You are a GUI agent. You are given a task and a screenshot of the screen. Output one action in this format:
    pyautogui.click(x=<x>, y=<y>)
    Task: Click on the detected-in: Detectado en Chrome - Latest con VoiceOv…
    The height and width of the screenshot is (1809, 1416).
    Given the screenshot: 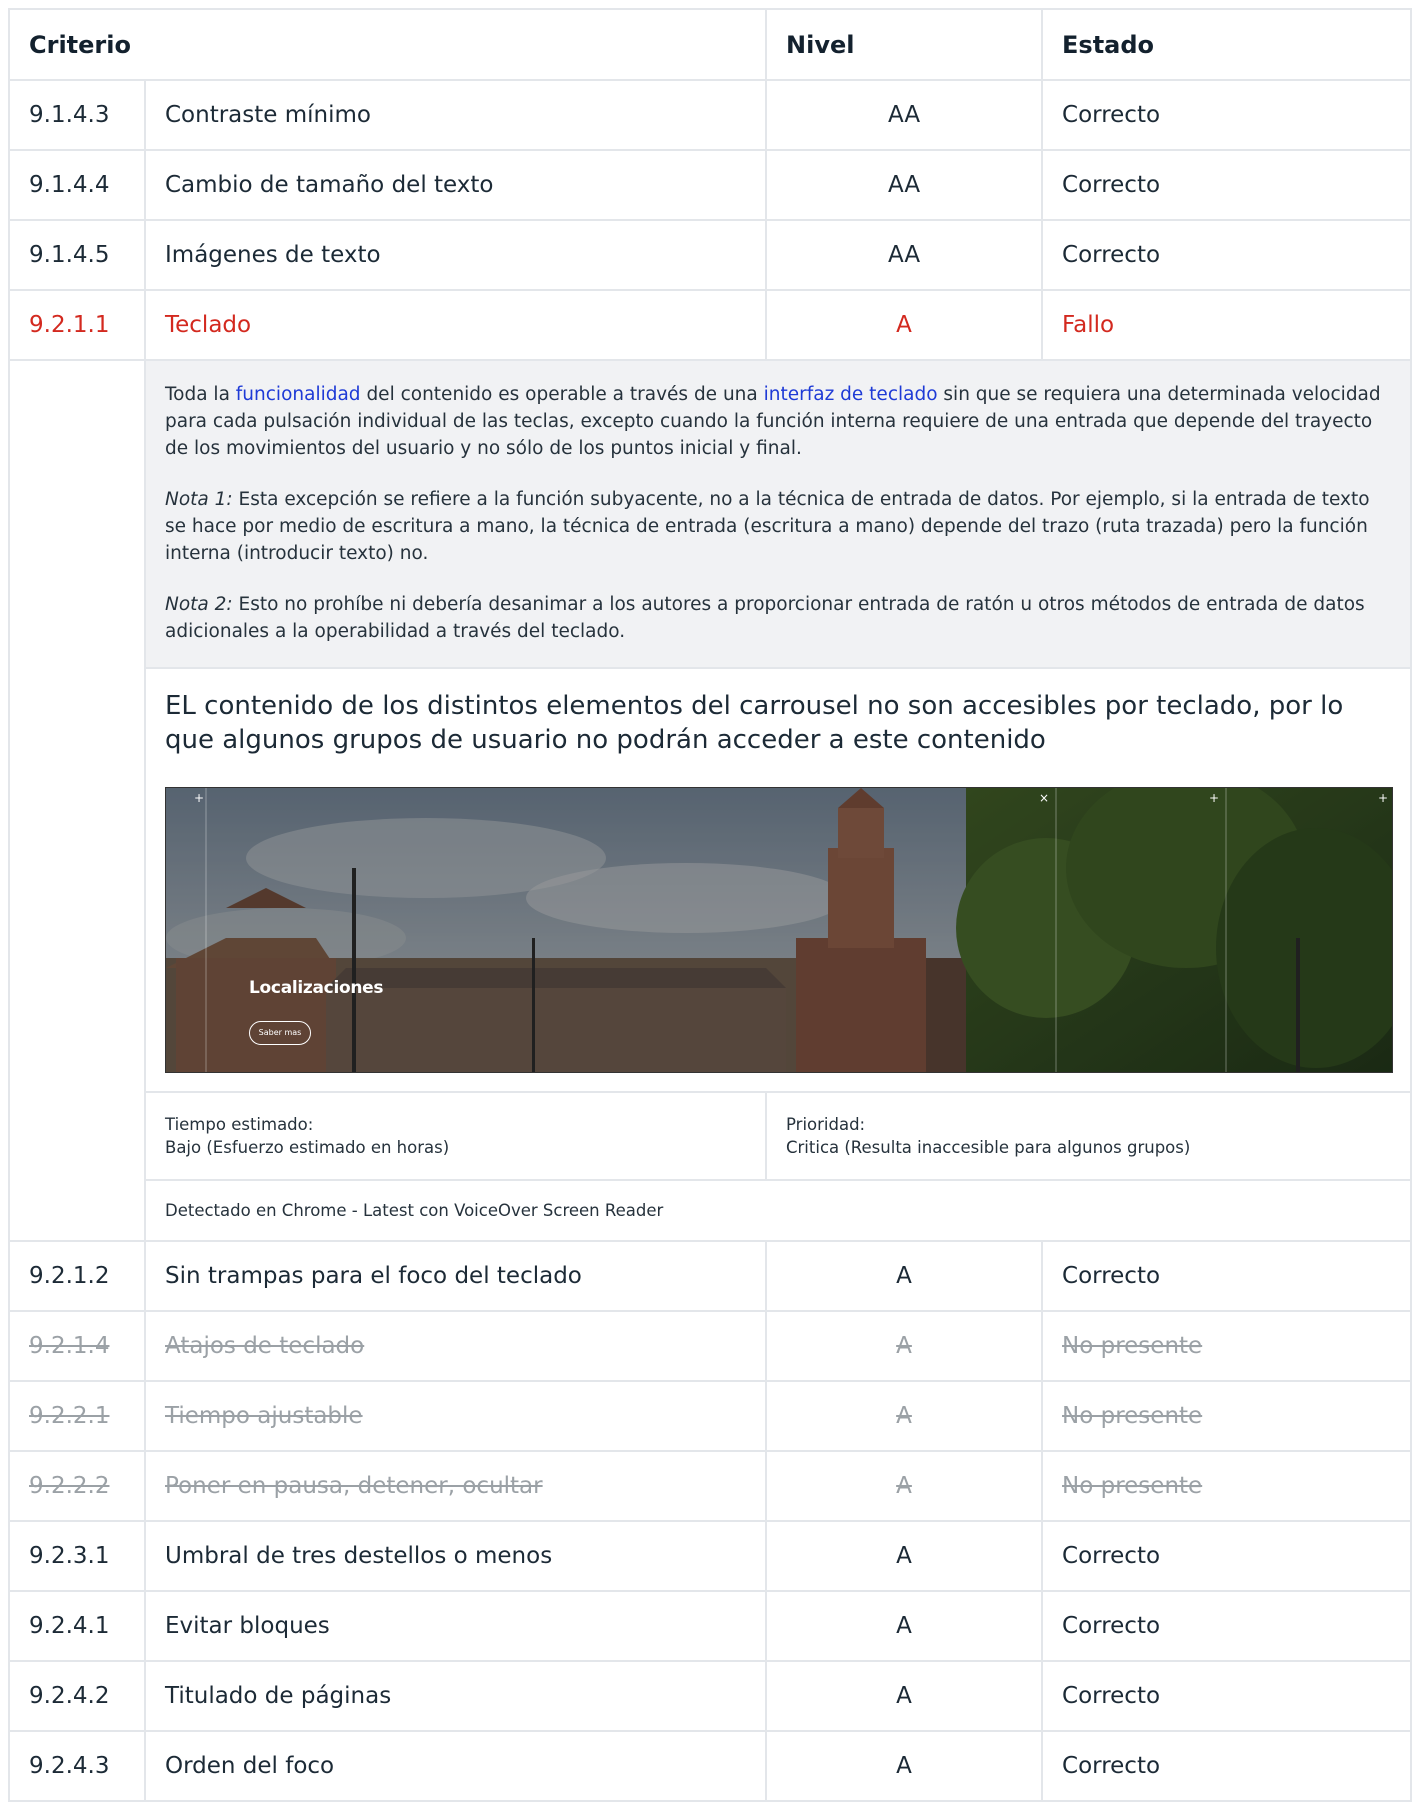 What is the action you would take?
    pyautogui.click(x=778, y=1209)
    